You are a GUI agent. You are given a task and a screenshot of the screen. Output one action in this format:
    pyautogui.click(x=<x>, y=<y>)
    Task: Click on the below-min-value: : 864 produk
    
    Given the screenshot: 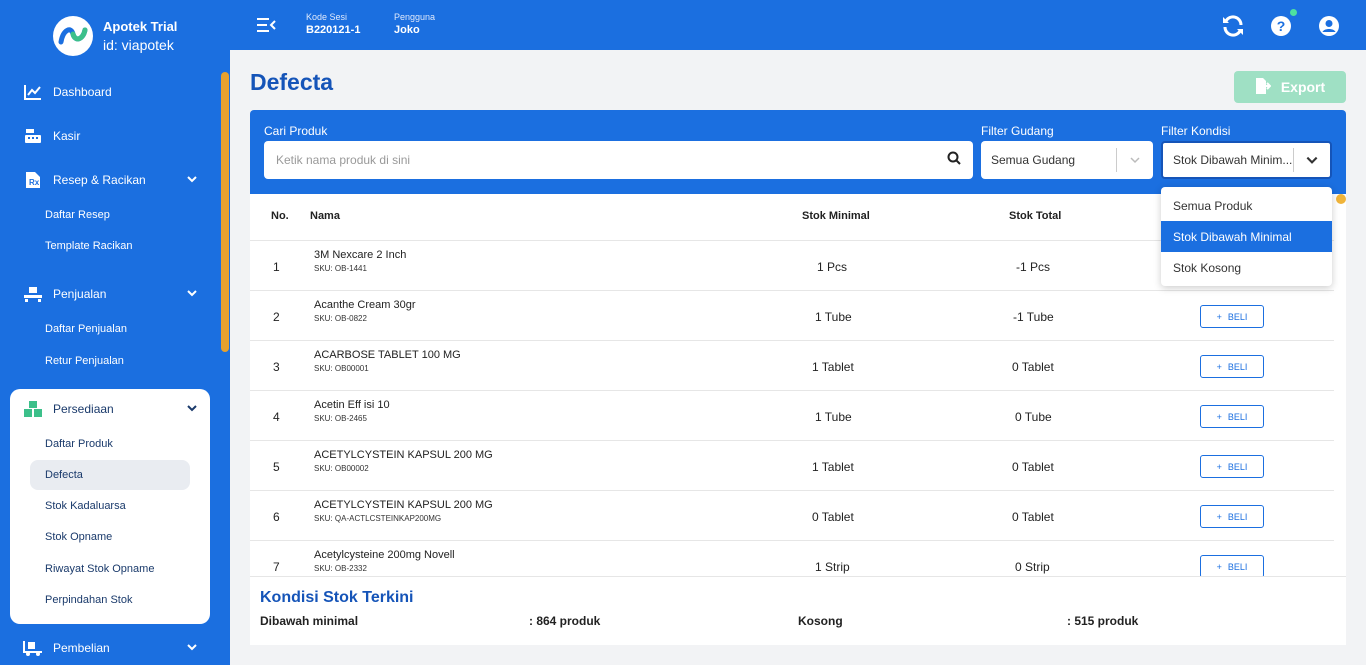 What is the action you would take?
    pyautogui.click(x=565, y=621)
    